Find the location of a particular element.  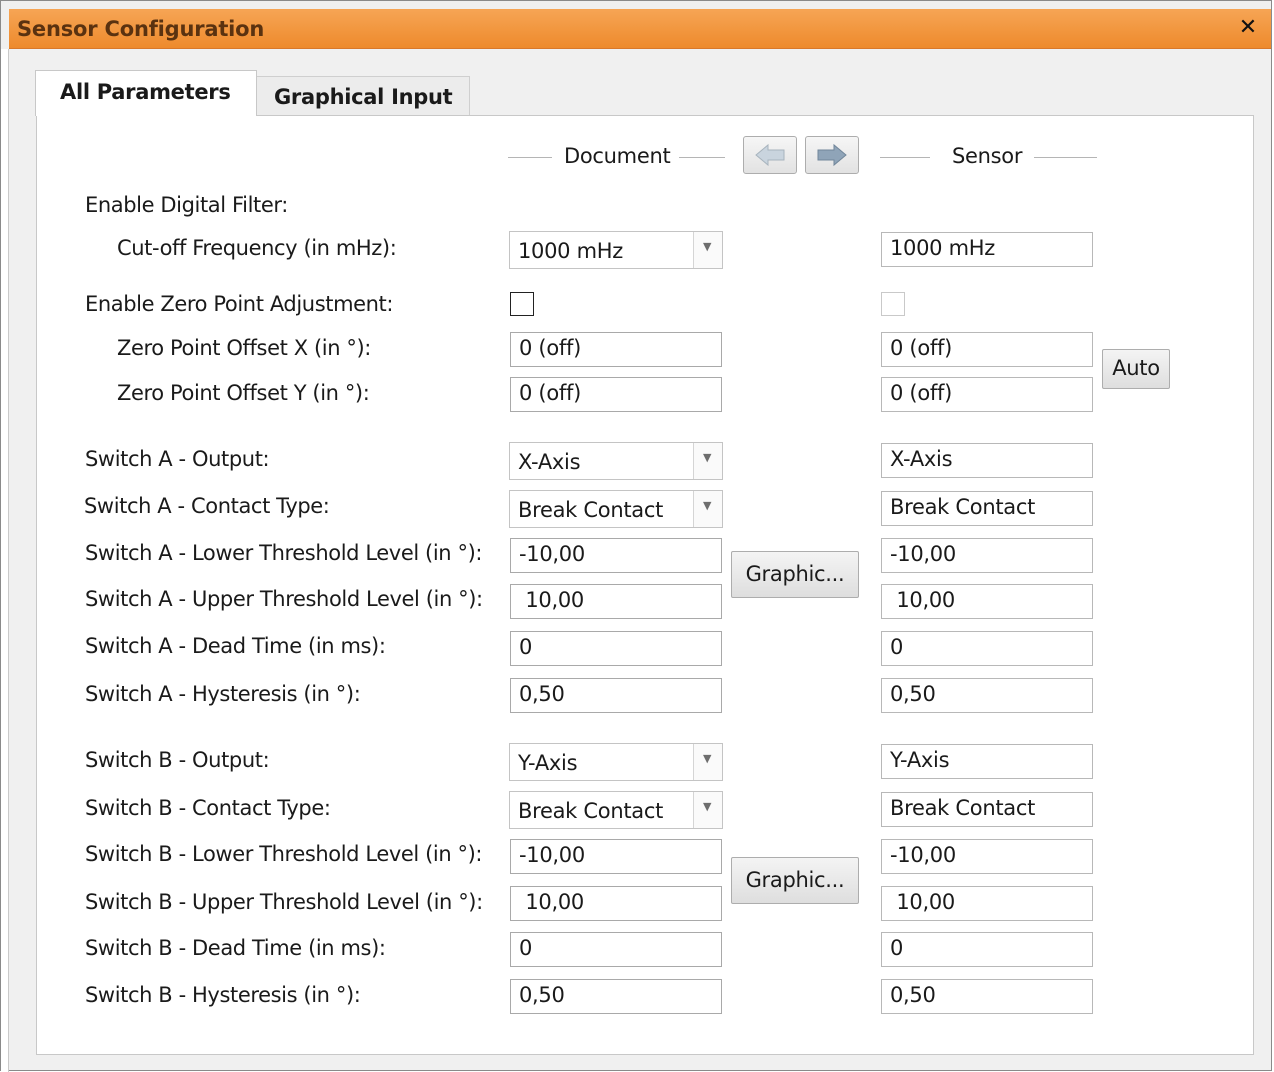

cutoff-frequency-document-select: 1000 mHz ▼ is located at coordinates (616, 250).